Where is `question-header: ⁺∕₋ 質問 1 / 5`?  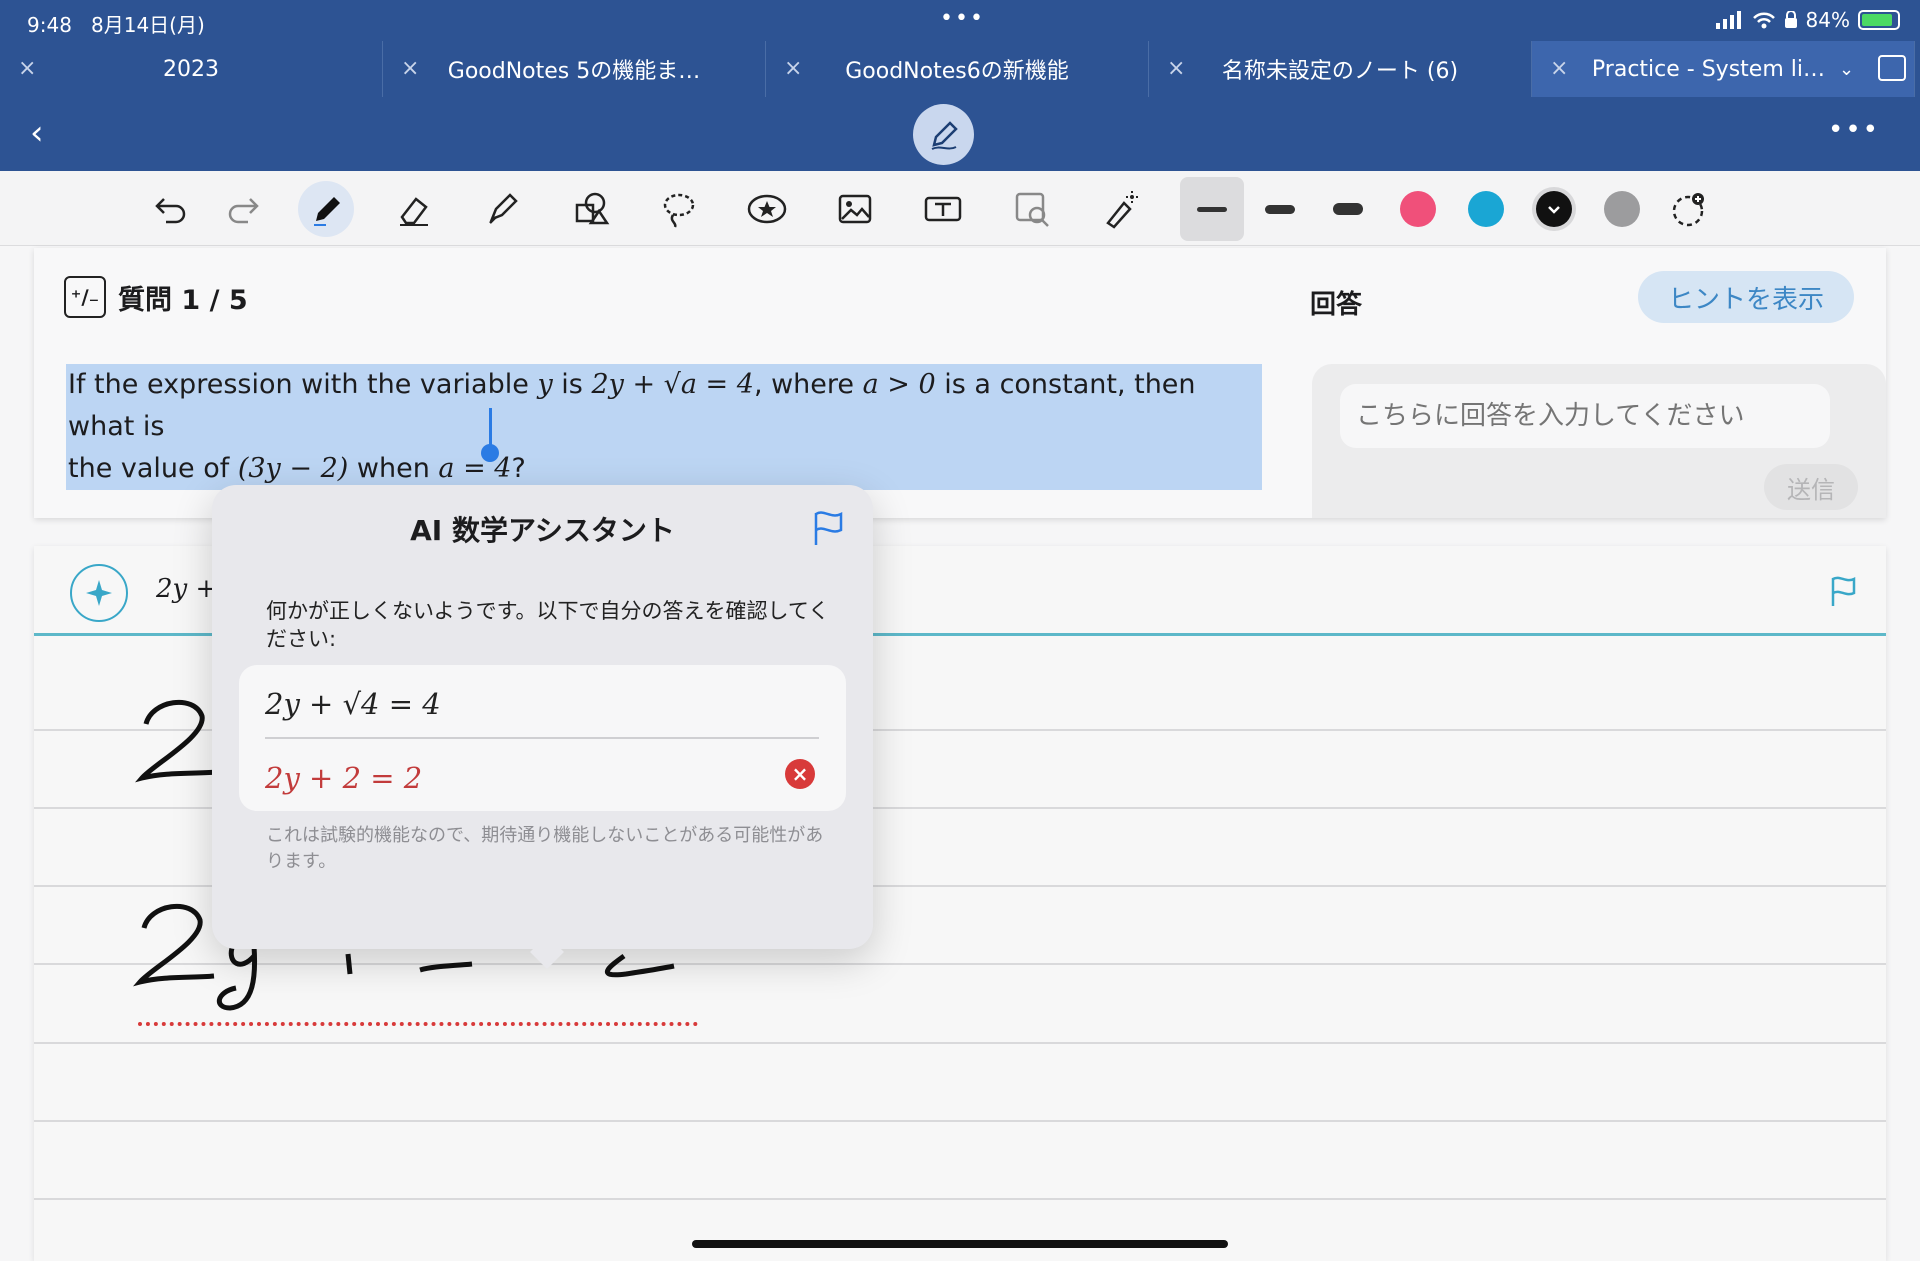 question-header: ⁺∕₋ 質問 1 / 5 is located at coordinates (156, 297).